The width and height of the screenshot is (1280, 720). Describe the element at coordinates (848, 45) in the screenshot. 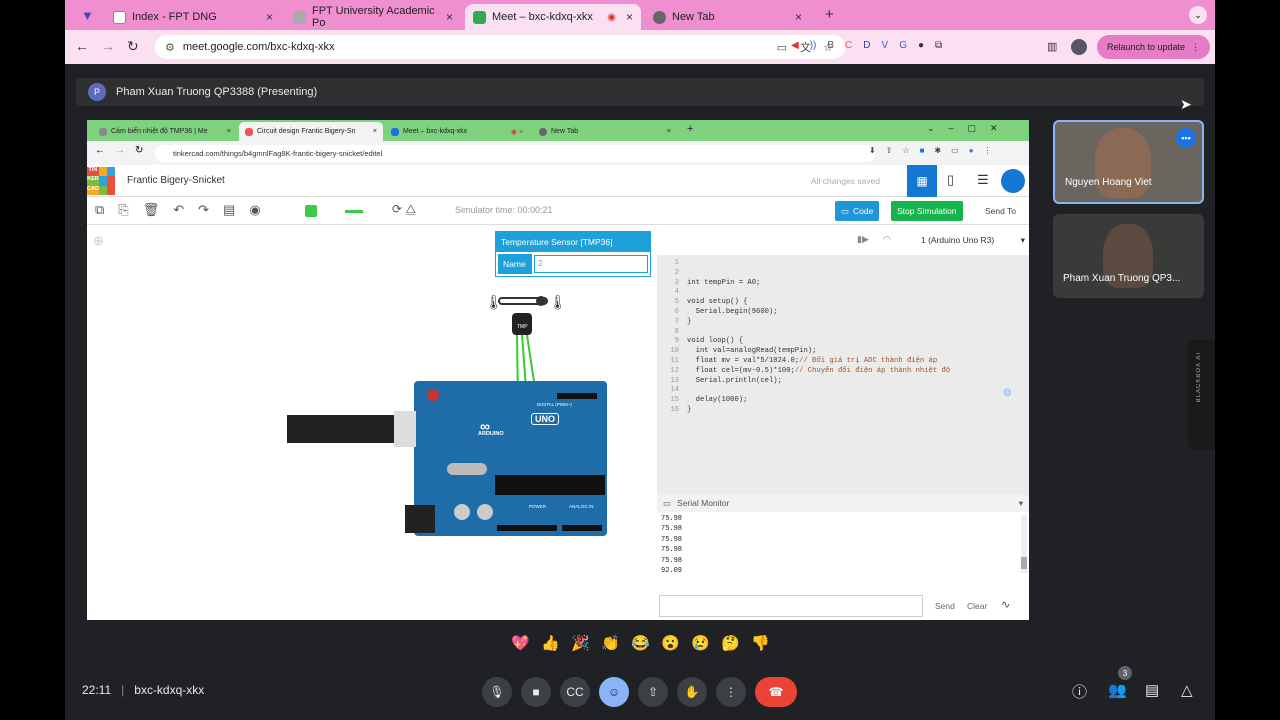

I see `extension-icon: C` at that location.